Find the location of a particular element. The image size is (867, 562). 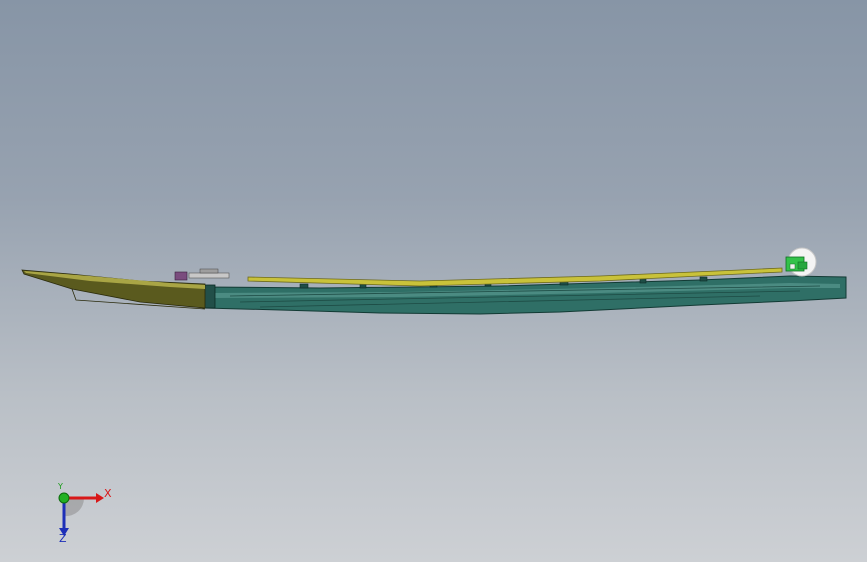

y-axis-dot is located at coordinates (64, 498).